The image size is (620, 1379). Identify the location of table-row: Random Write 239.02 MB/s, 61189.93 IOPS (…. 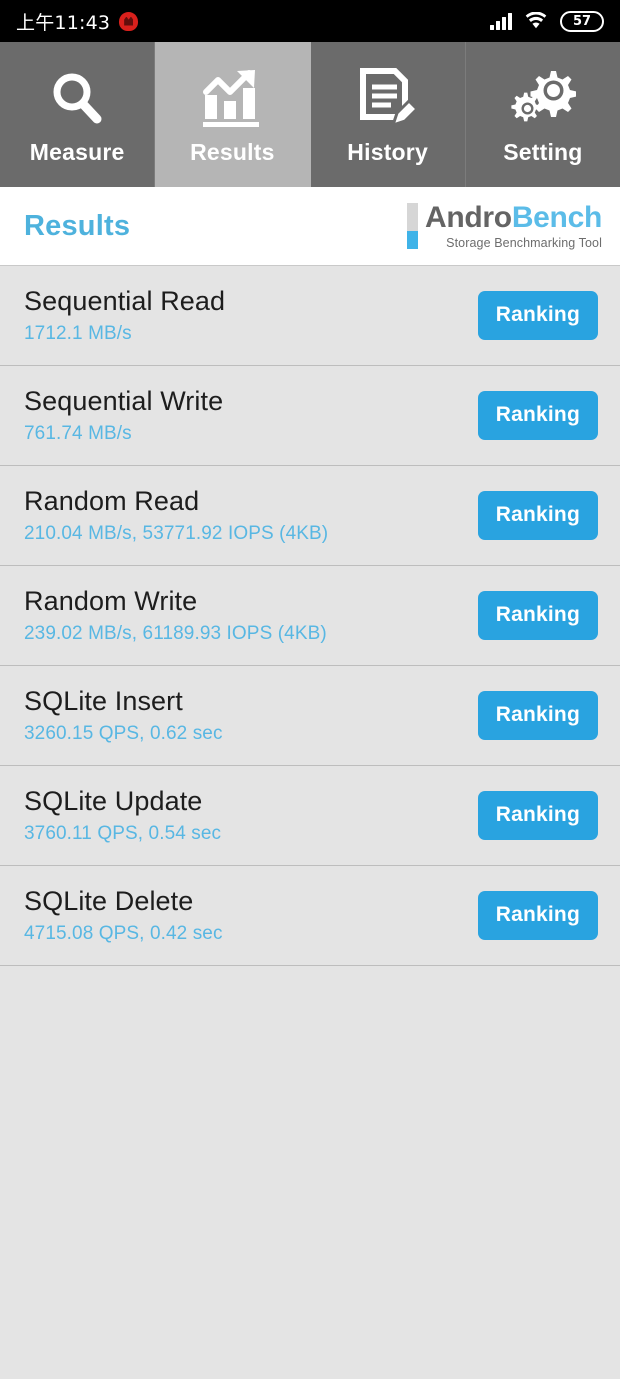
(310, 616).